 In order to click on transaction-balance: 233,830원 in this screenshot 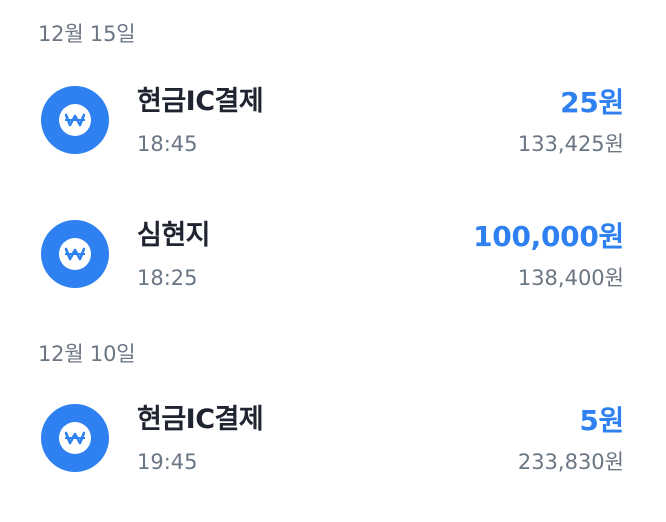, I will do `click(570, 462)`.